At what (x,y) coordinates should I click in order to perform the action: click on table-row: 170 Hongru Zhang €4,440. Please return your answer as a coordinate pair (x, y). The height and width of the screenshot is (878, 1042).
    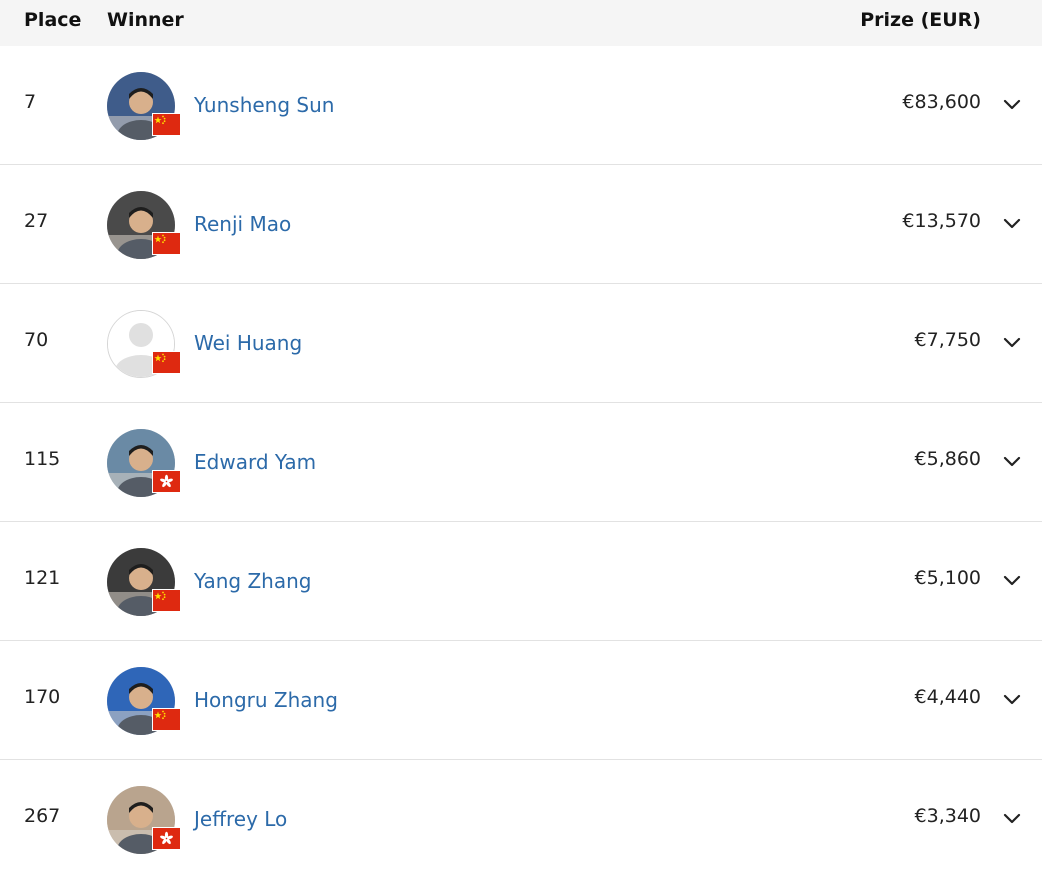
    Looking at the image, I should click on (521, 700).